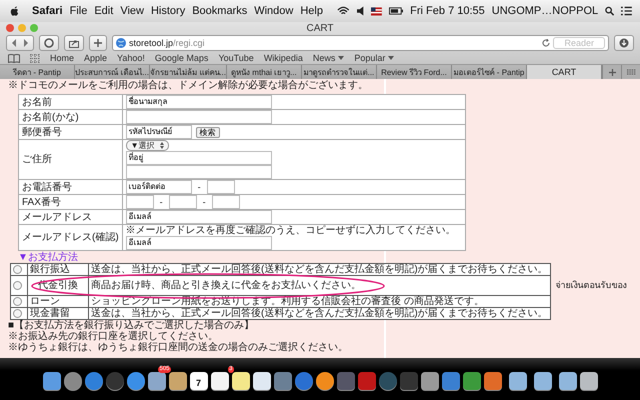  I want to click on payment-label: 現金書留, so click(50, 313).